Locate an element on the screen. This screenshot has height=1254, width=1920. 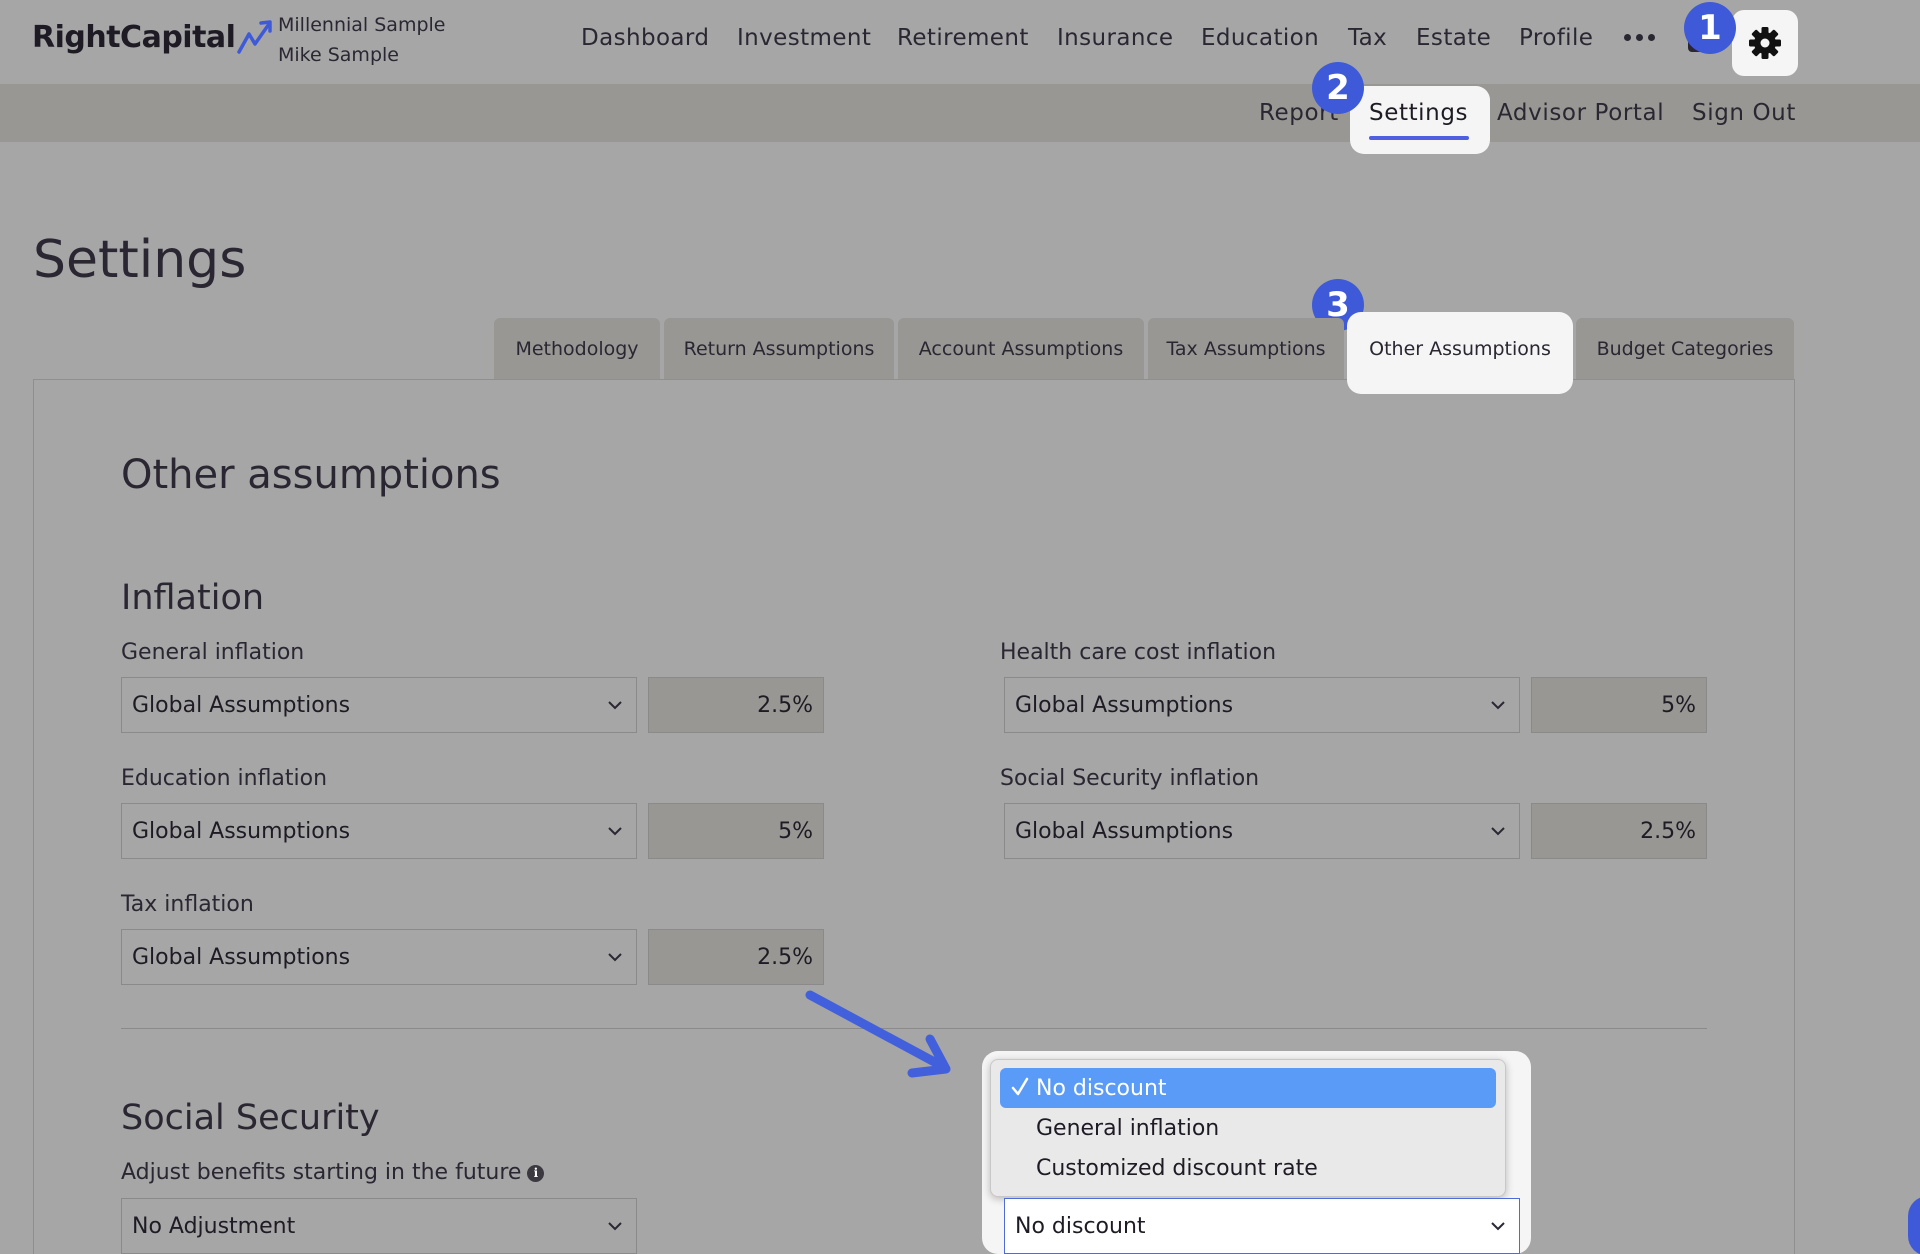
step-badge-2: 2 is located at coordinates (1338, 88).